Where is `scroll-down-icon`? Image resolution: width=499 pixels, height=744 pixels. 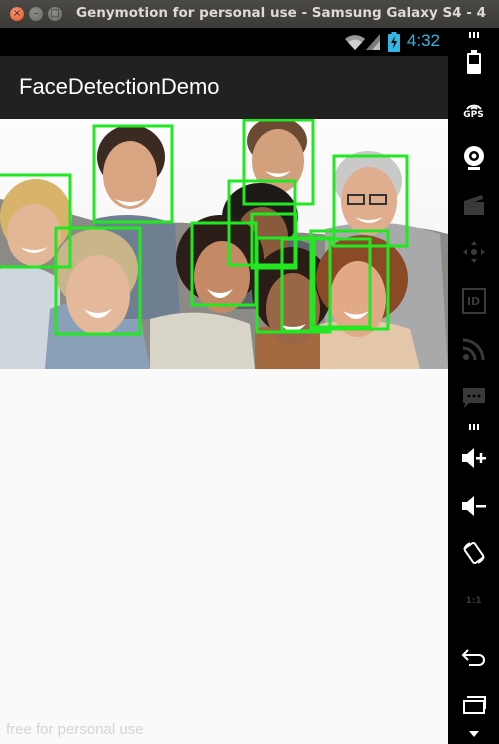 scroll-down-icon is located at coordinates (473, 734).